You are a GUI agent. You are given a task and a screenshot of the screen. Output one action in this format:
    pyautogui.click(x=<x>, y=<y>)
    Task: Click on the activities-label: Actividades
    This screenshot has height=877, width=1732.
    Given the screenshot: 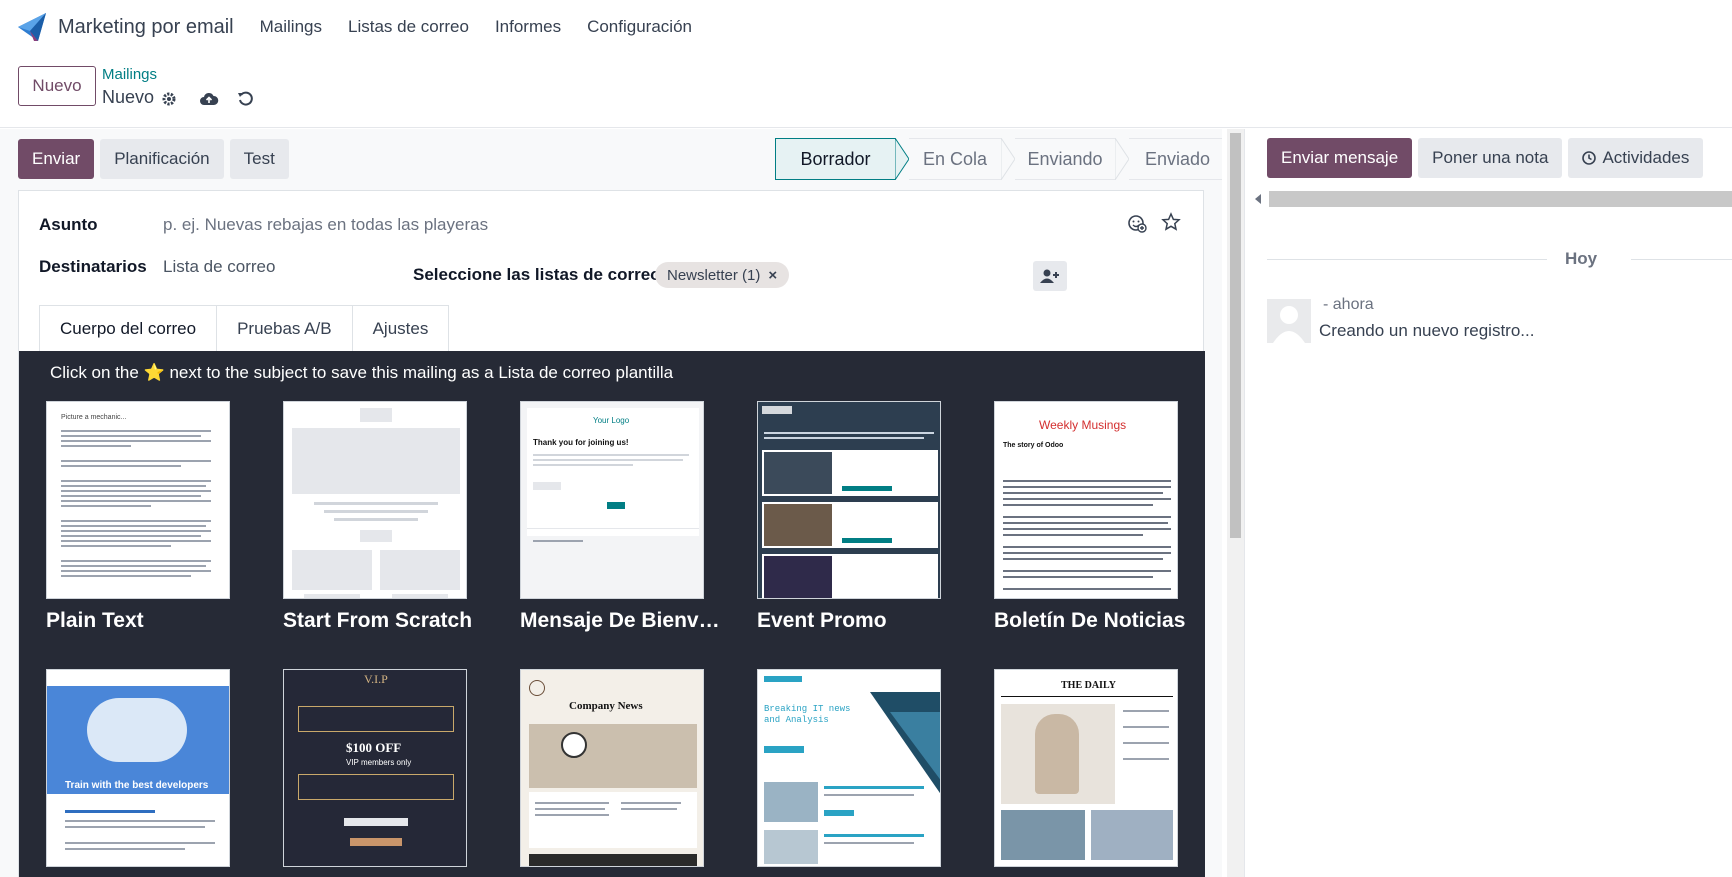 What is the action you would take?
    pyautogui.click(x=1646, y=157)
    